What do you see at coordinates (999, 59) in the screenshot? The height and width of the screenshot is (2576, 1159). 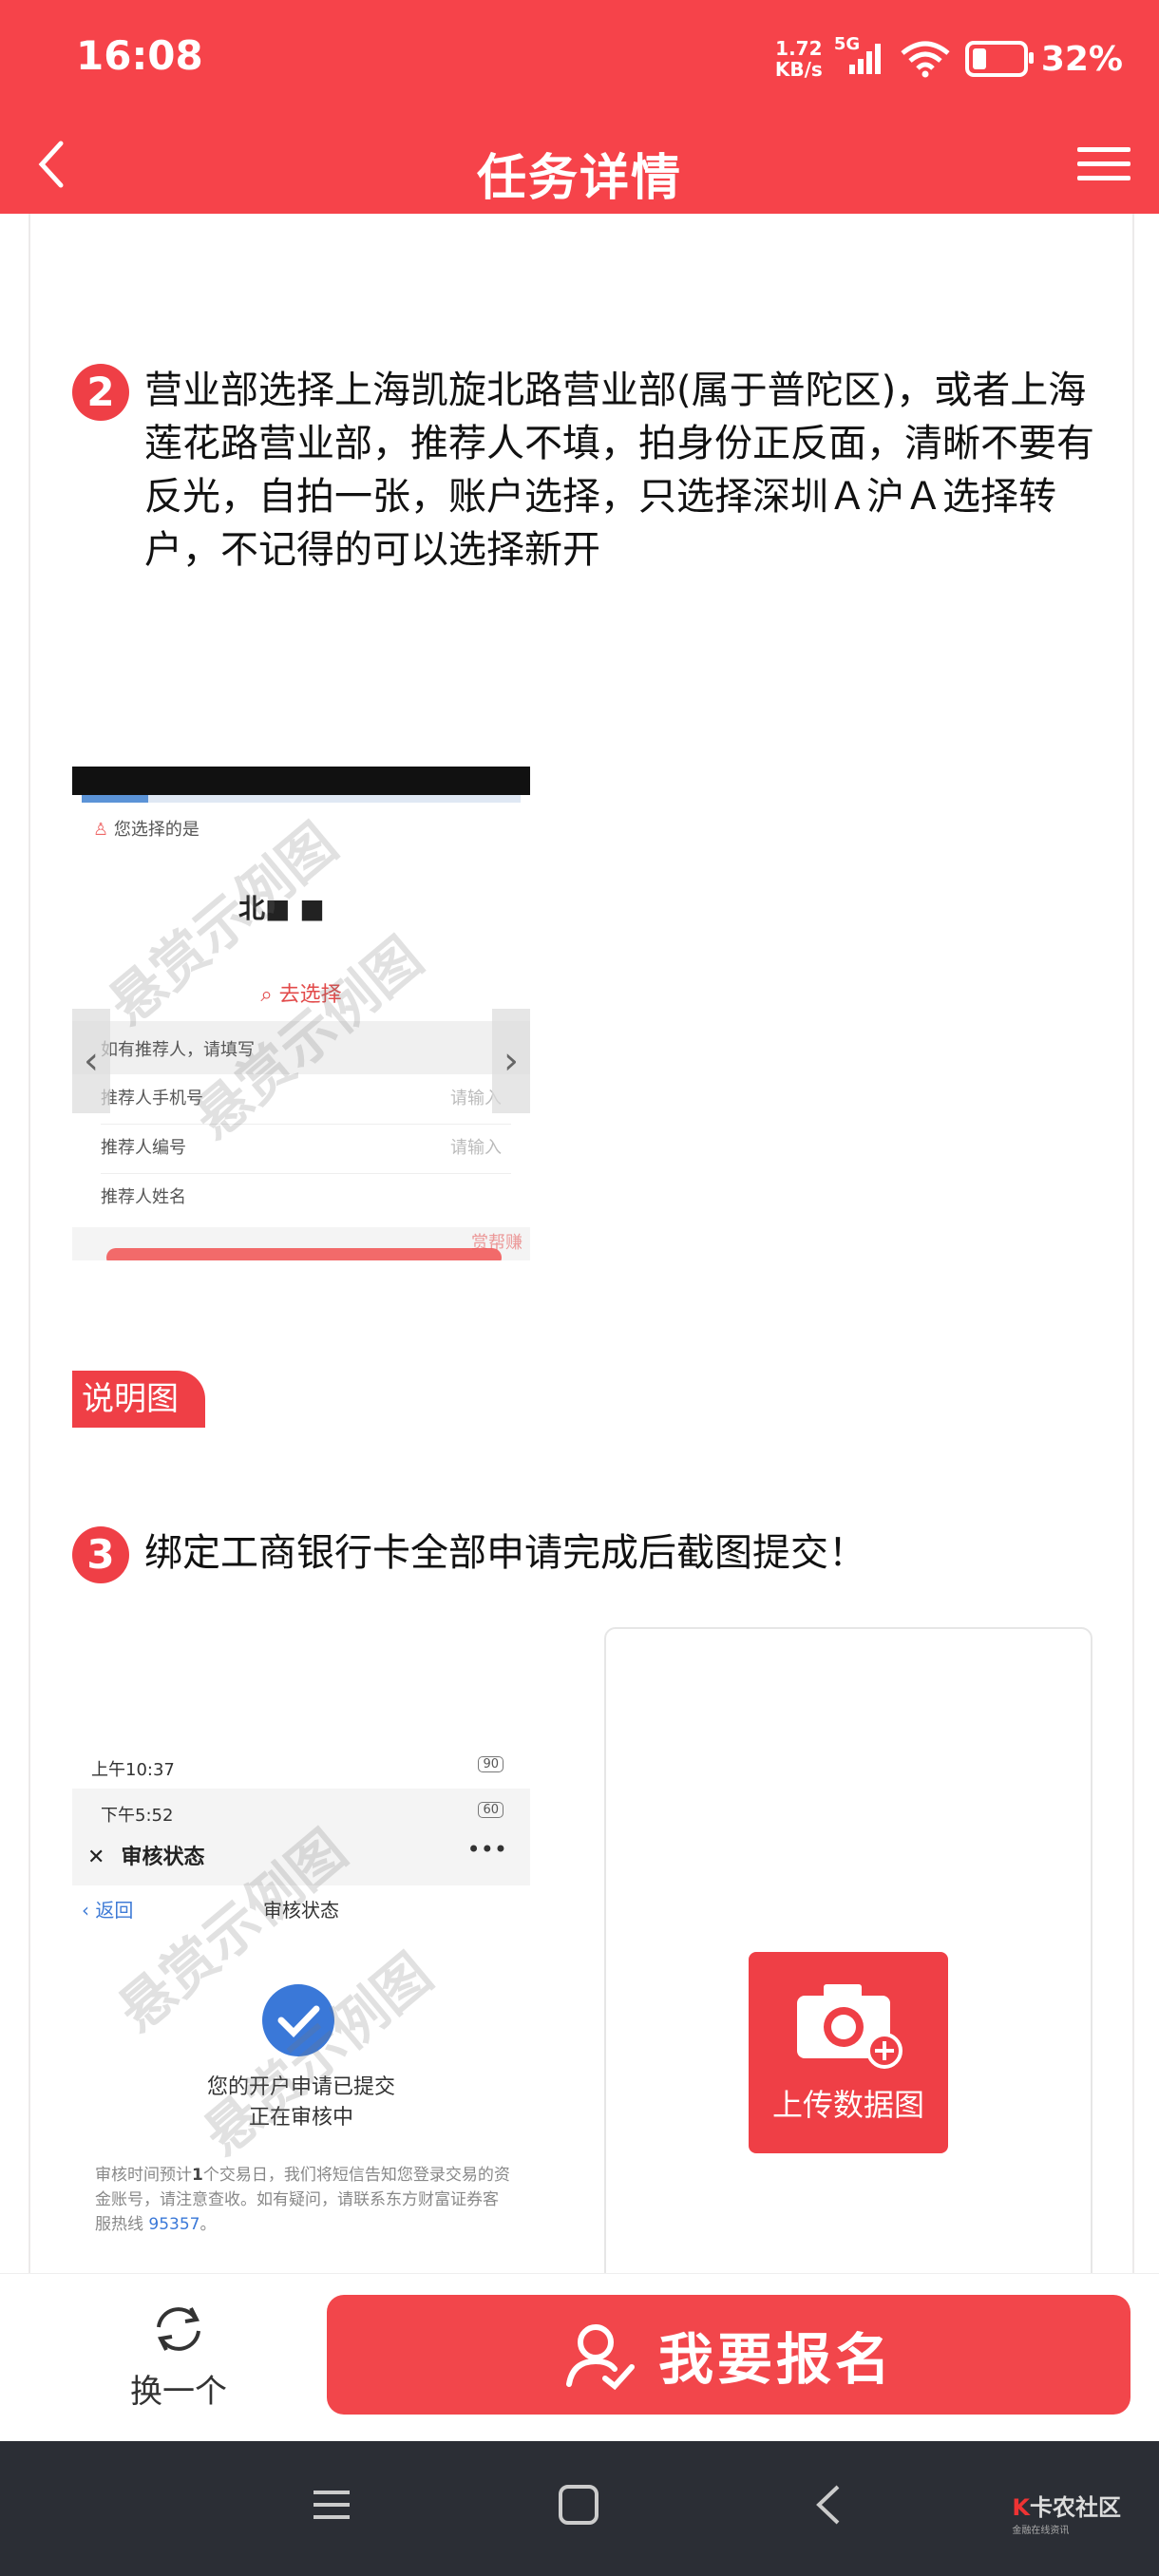 I see `battery-icon` at bounding box center [999, 59].